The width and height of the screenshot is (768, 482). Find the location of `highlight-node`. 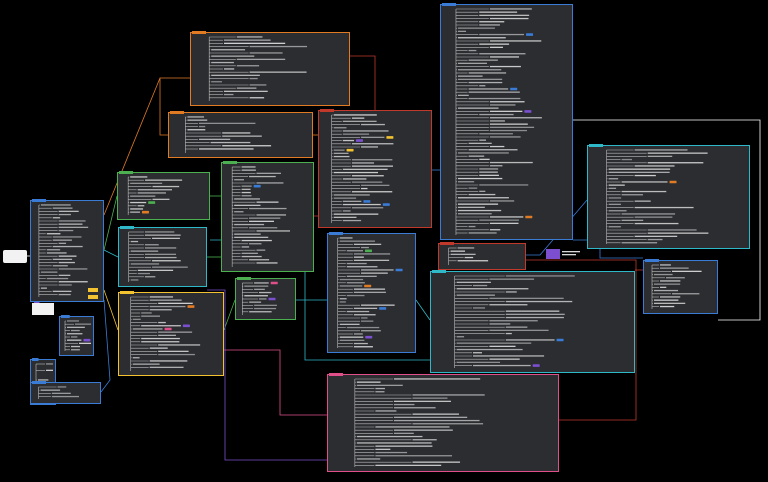

highlight-node is located at coordinates (553, 254).